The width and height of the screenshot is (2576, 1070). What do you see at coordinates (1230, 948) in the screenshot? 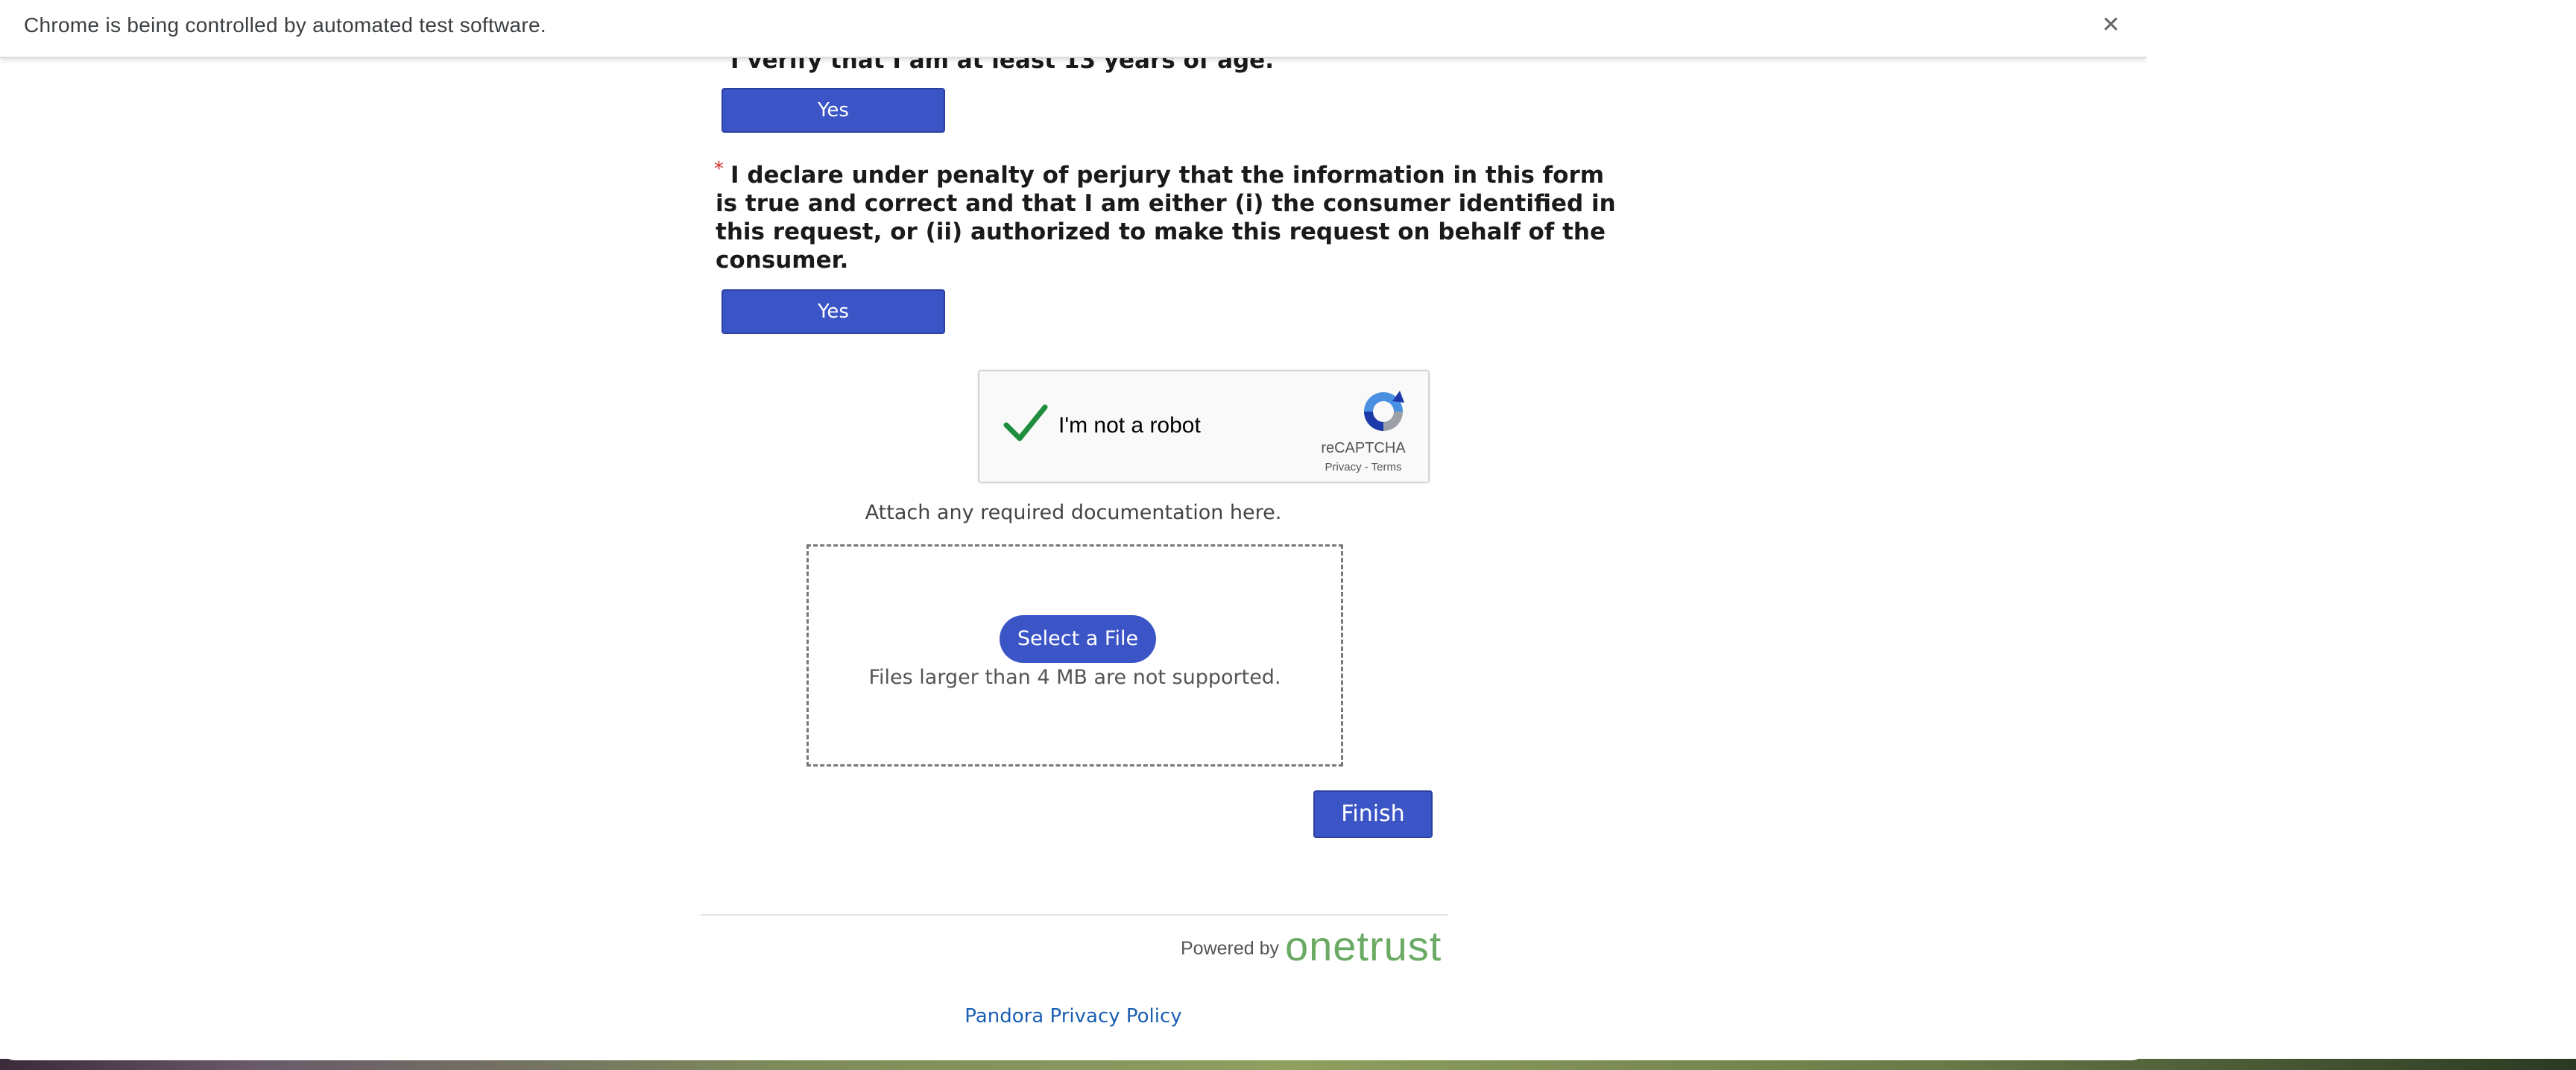
I see `powered-by-label: Powered by` at bounding box center [1230, 948].